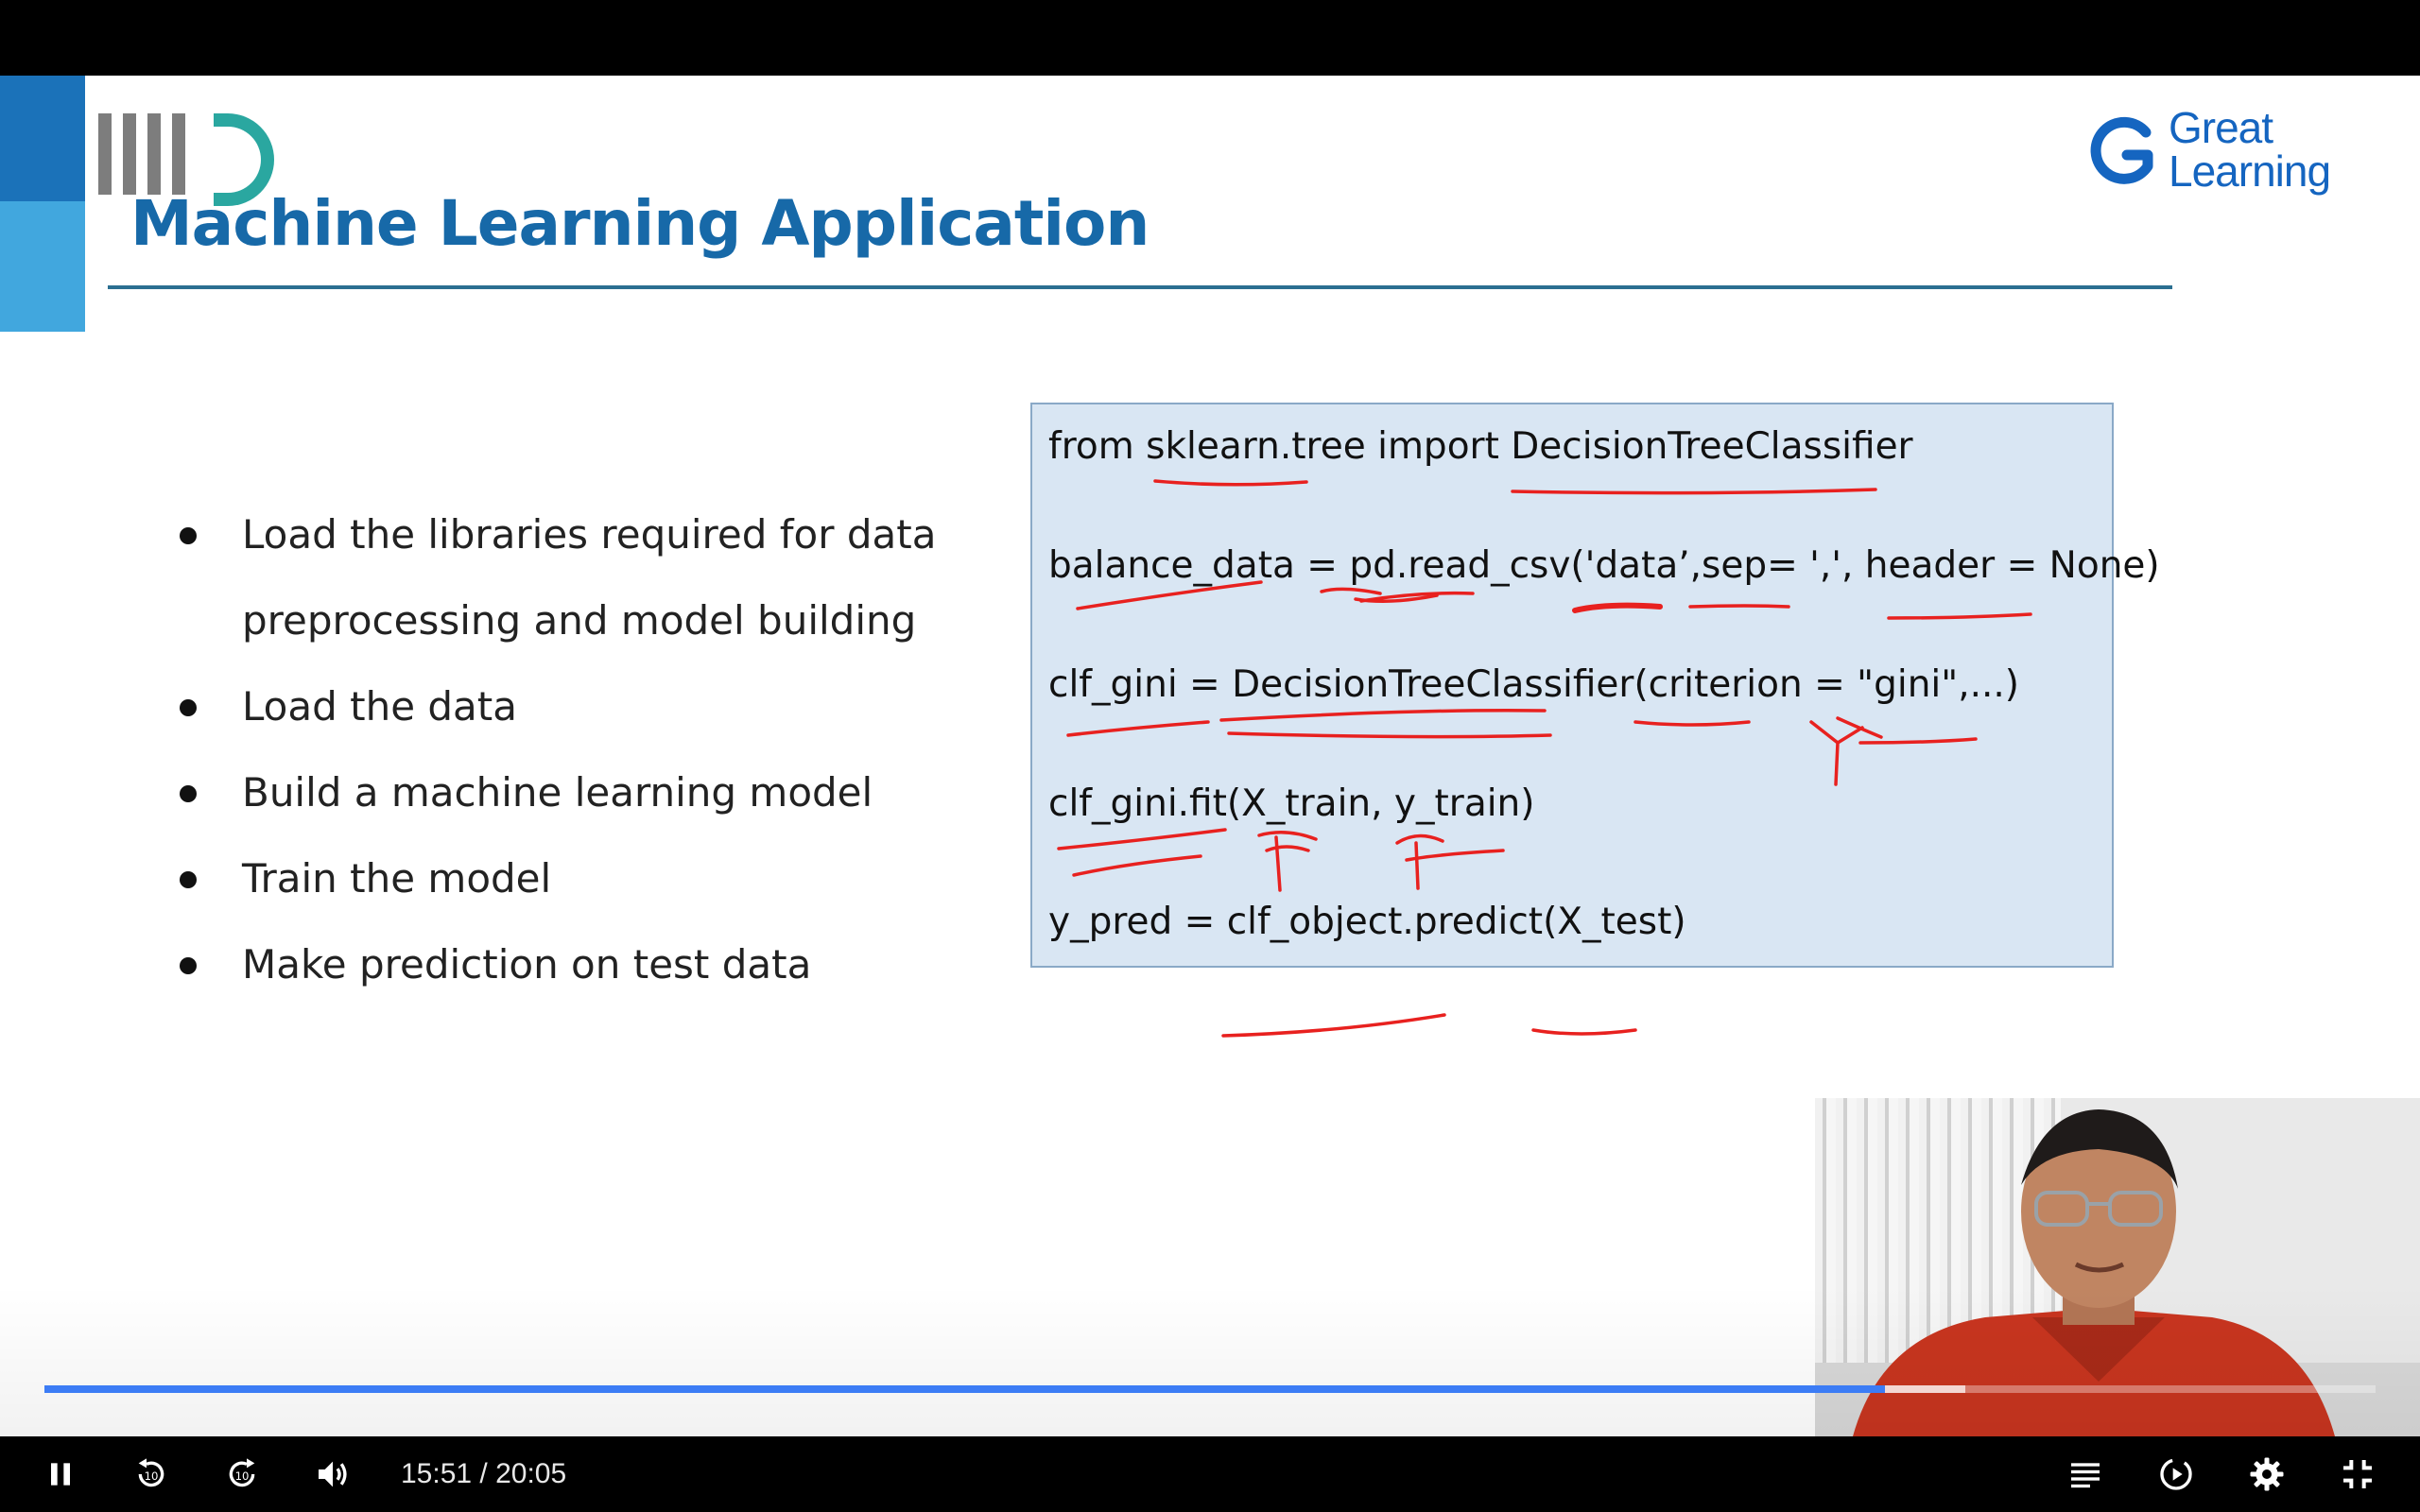 The height and width of the screenshot is (1512, 2420). Describe the element at coordinates (1367, 922) in the screenshot. I see `code-line: y_pred = clf_object.predict(X_test)` at that location.